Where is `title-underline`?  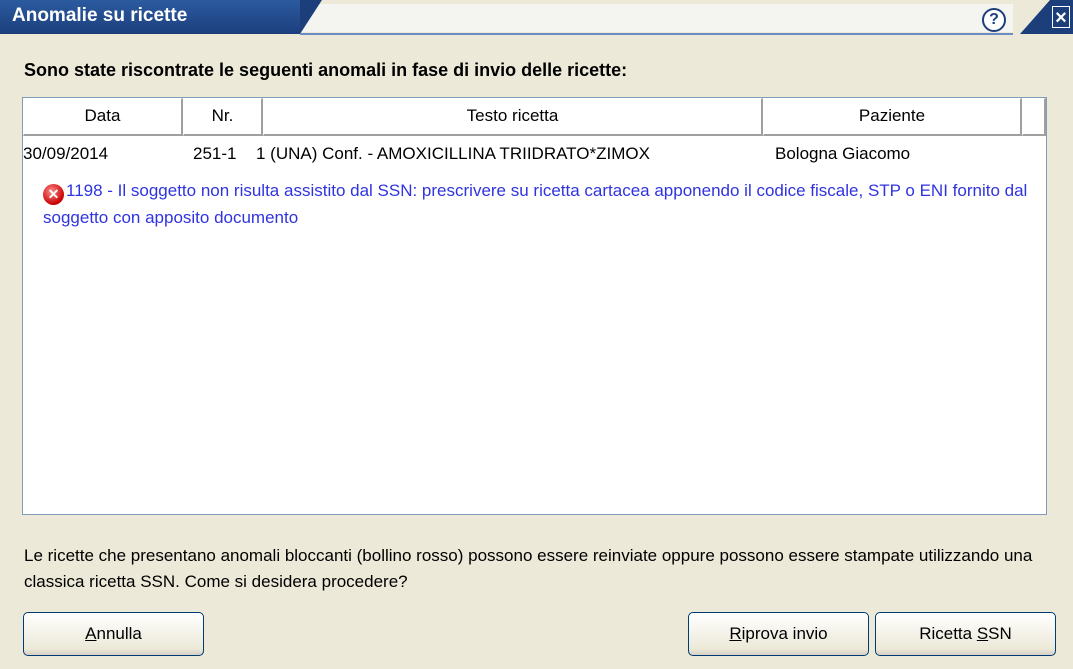 title-underline is located at coordinates (656, 34).